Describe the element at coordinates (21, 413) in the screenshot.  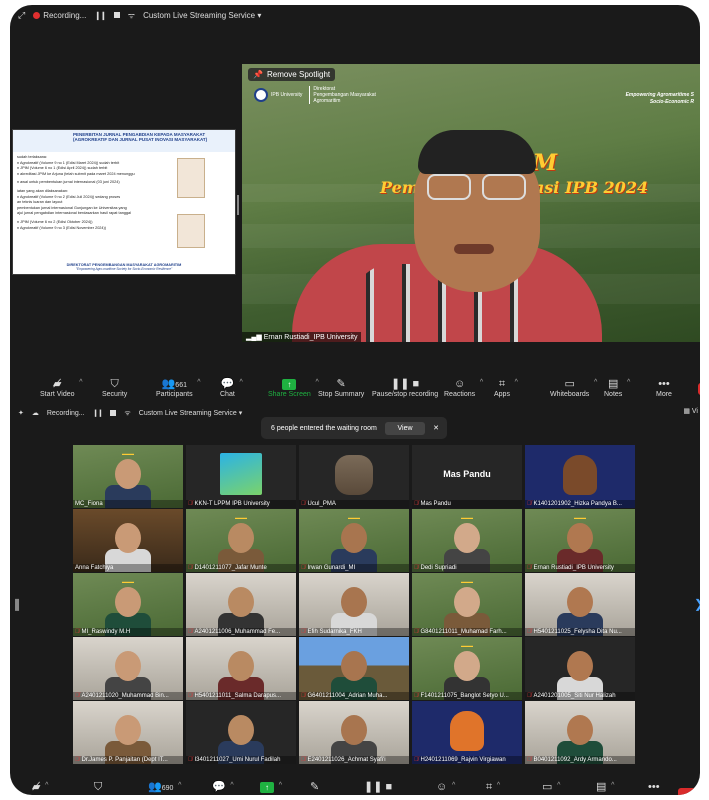
I see `pin-icon: ✦` at that location.